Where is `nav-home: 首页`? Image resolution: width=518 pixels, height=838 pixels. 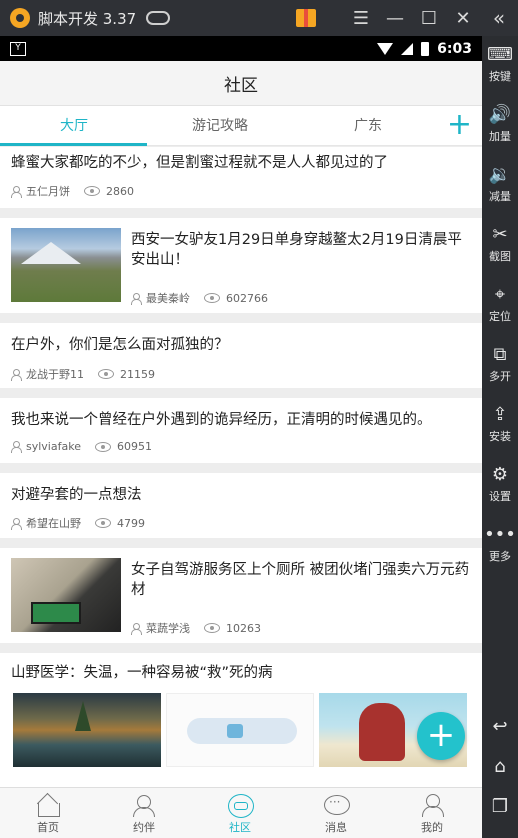
nav-home: 首页 is located at coordinates (48, 813).